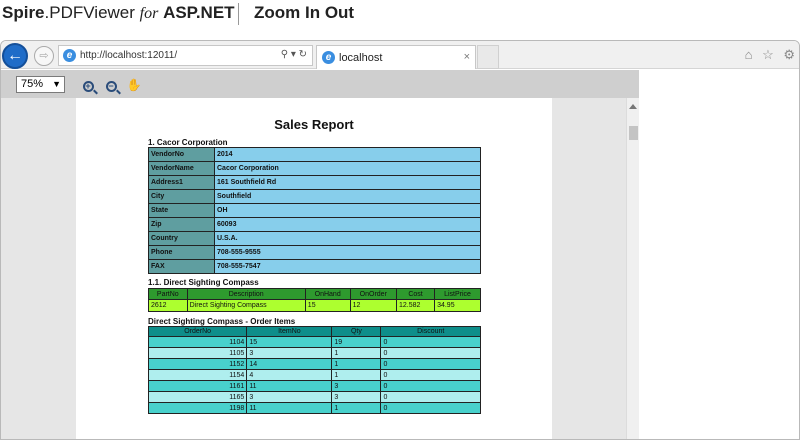 This screenshot has height=440, width=800. Describe the element at coordinates (347, 238) in the screenshot. I see `vendor-field-value: U.S.A.` at that location.